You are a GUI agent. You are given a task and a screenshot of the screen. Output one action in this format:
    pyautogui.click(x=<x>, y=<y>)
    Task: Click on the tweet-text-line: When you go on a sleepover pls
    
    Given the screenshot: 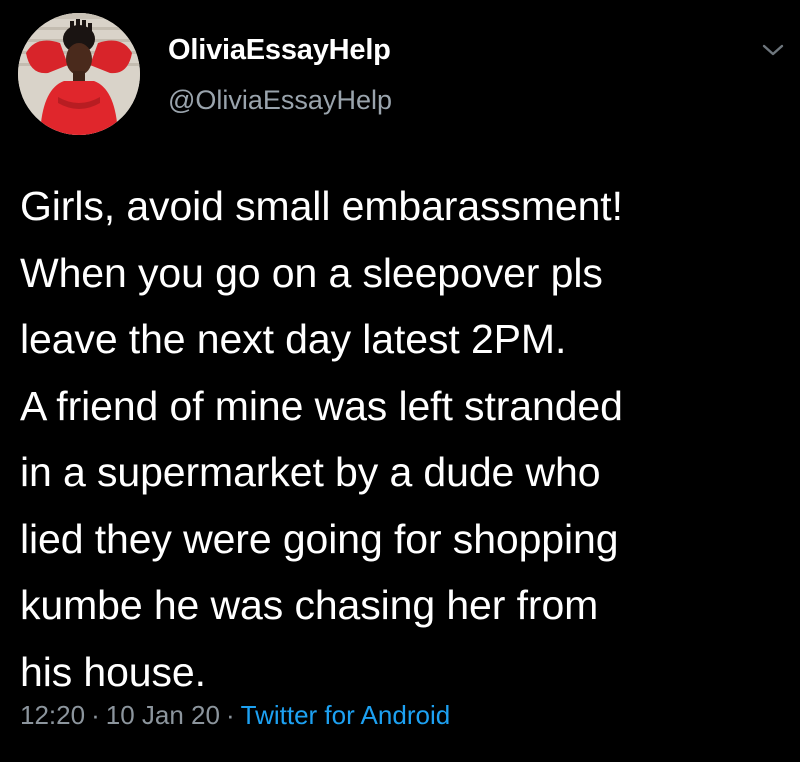 What is the action you would take?
    pyautogui.click(x=311, y=272)
    